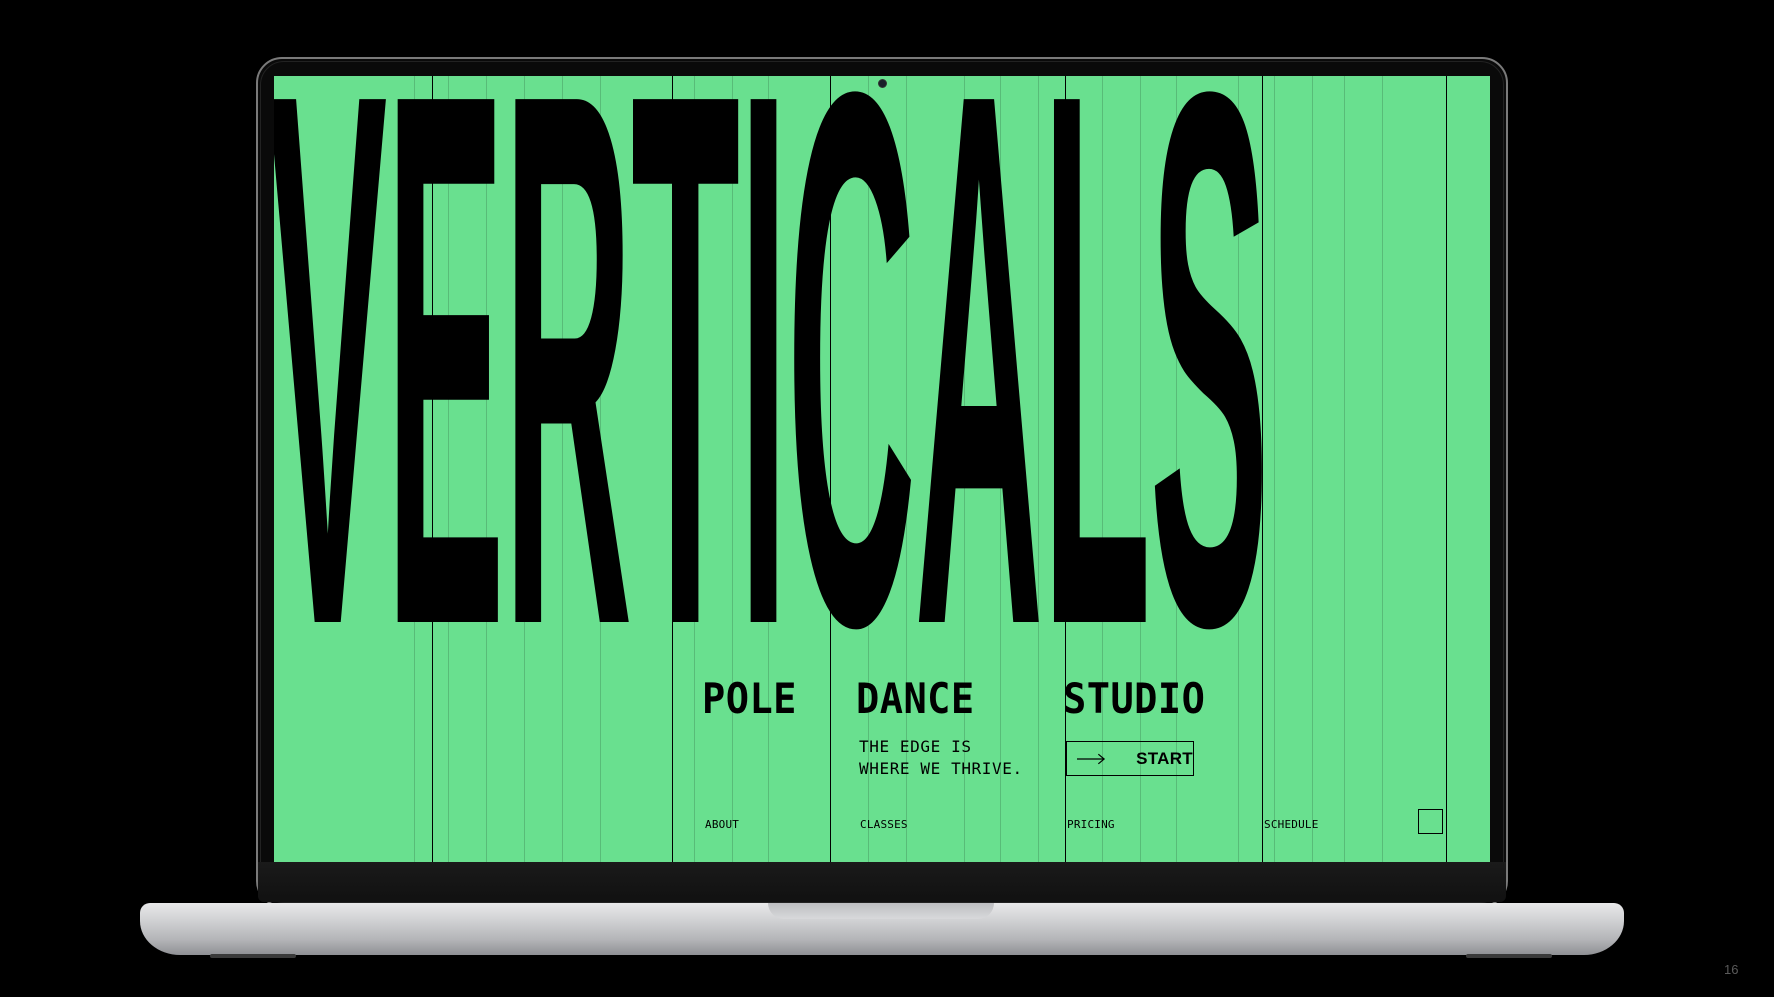 This screenshot has height=997, width=1774. Describe the element at coordinates (881, 911) in the screenshot. I see `laptop-thumb-notch` at that location.